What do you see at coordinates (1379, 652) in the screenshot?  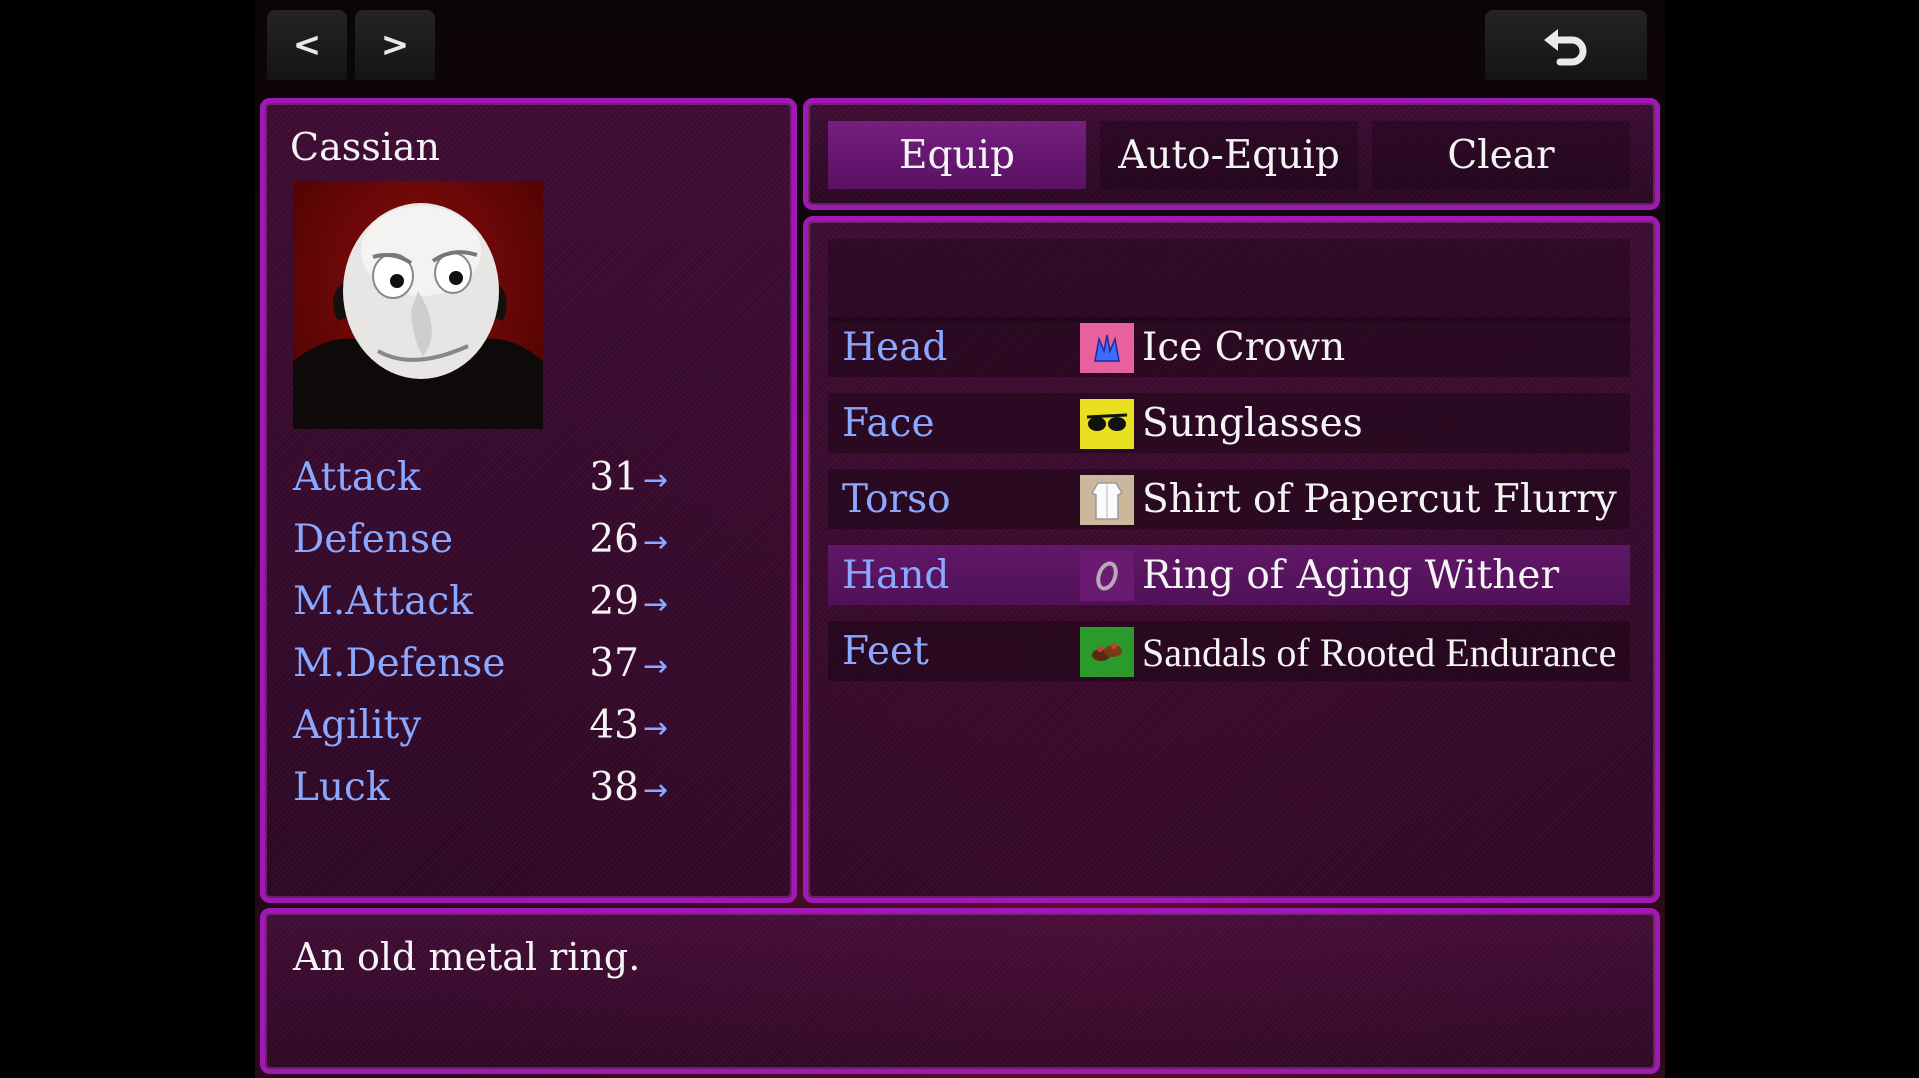 I see `item-name-feet: Sandals of Rooted Endurance` at bounding box center [1379, 652].